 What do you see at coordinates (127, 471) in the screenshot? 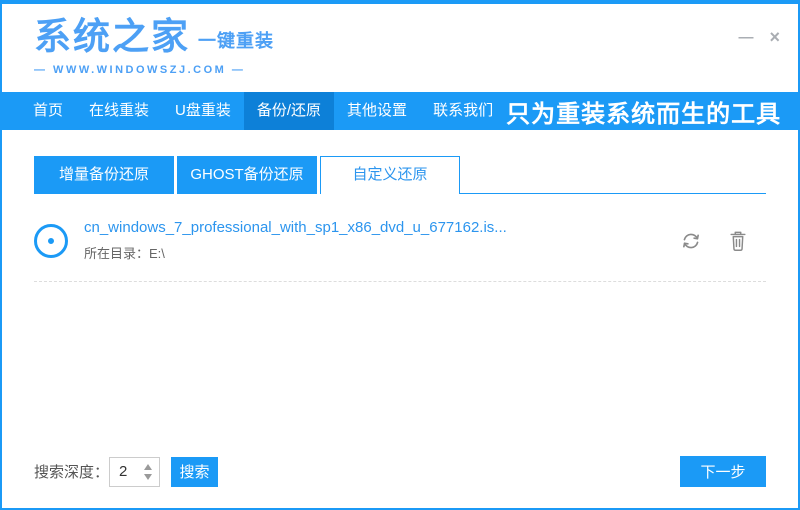
I see `search-depth-value: 2` at bounding box center [127, 471].